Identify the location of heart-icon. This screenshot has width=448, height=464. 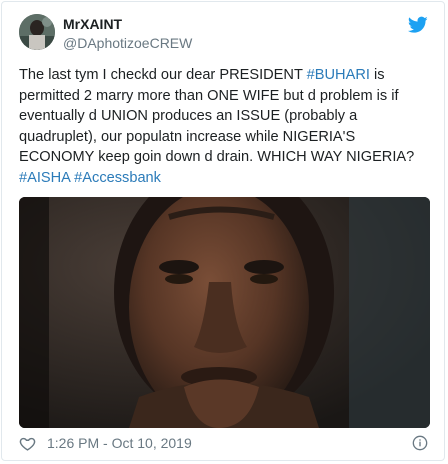
(27, 443).